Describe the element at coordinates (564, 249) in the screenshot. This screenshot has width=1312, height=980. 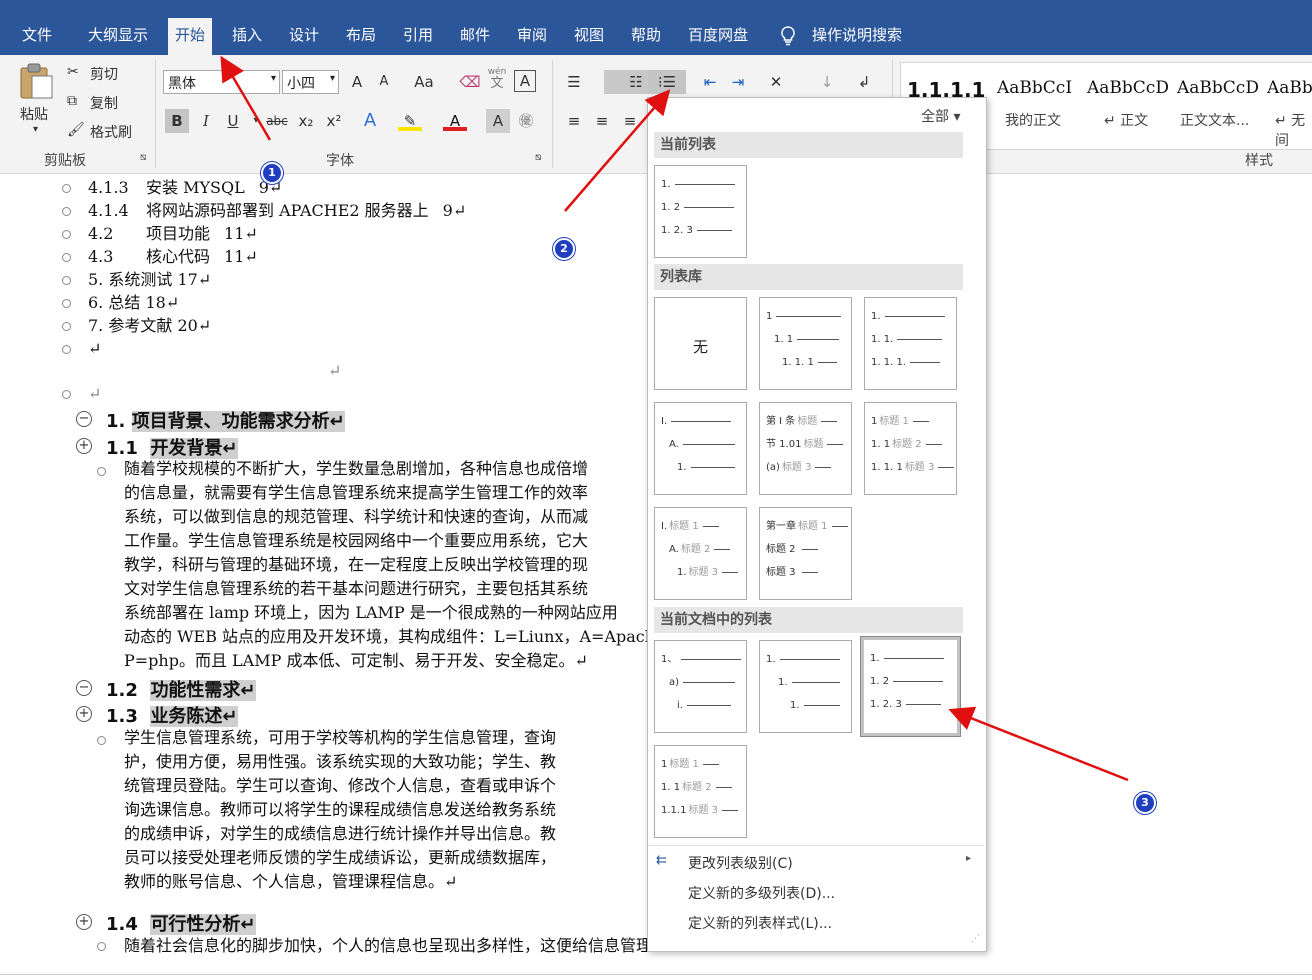
I see `annotation-badge: 2` at that location.